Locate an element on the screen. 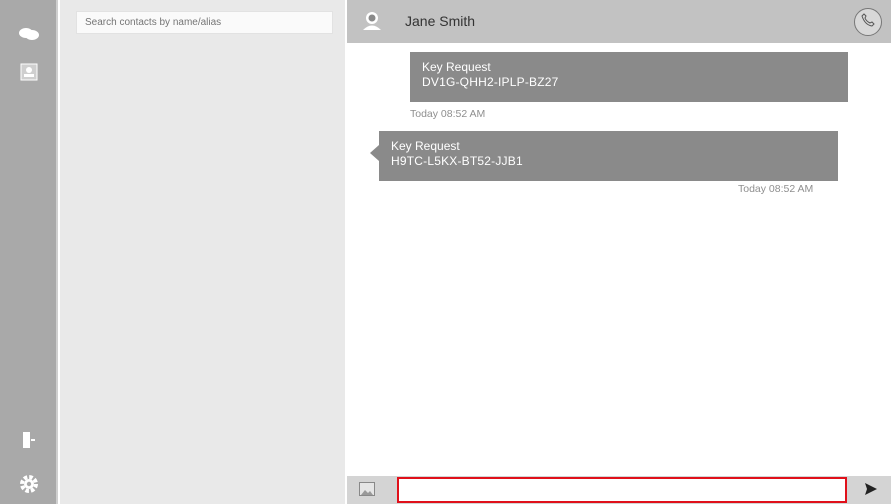  message-bubble: Key Request H9TC-L5KX-BT52-JJB1 is located at coordinates (608, 156).